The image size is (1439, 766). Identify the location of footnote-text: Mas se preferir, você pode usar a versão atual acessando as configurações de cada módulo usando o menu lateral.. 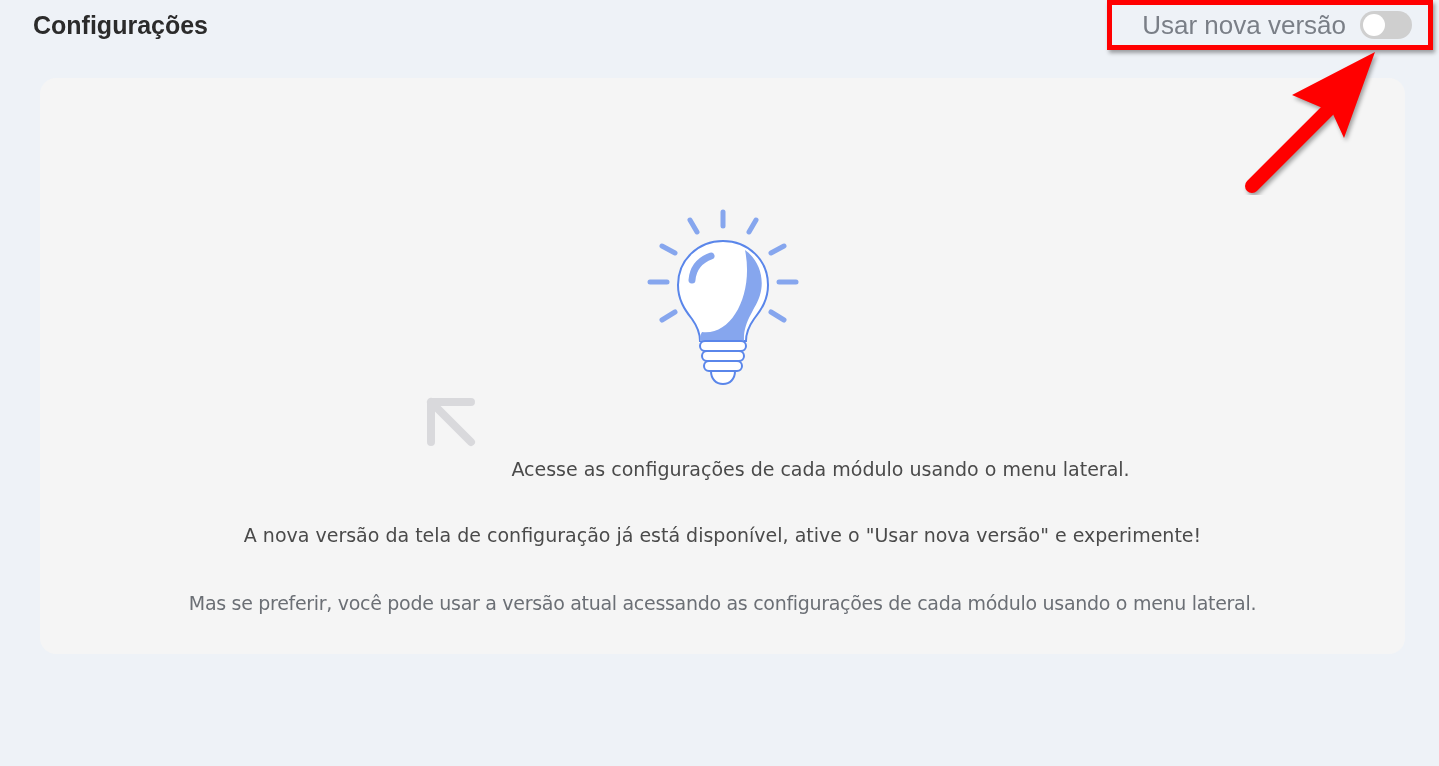
(722, 603).